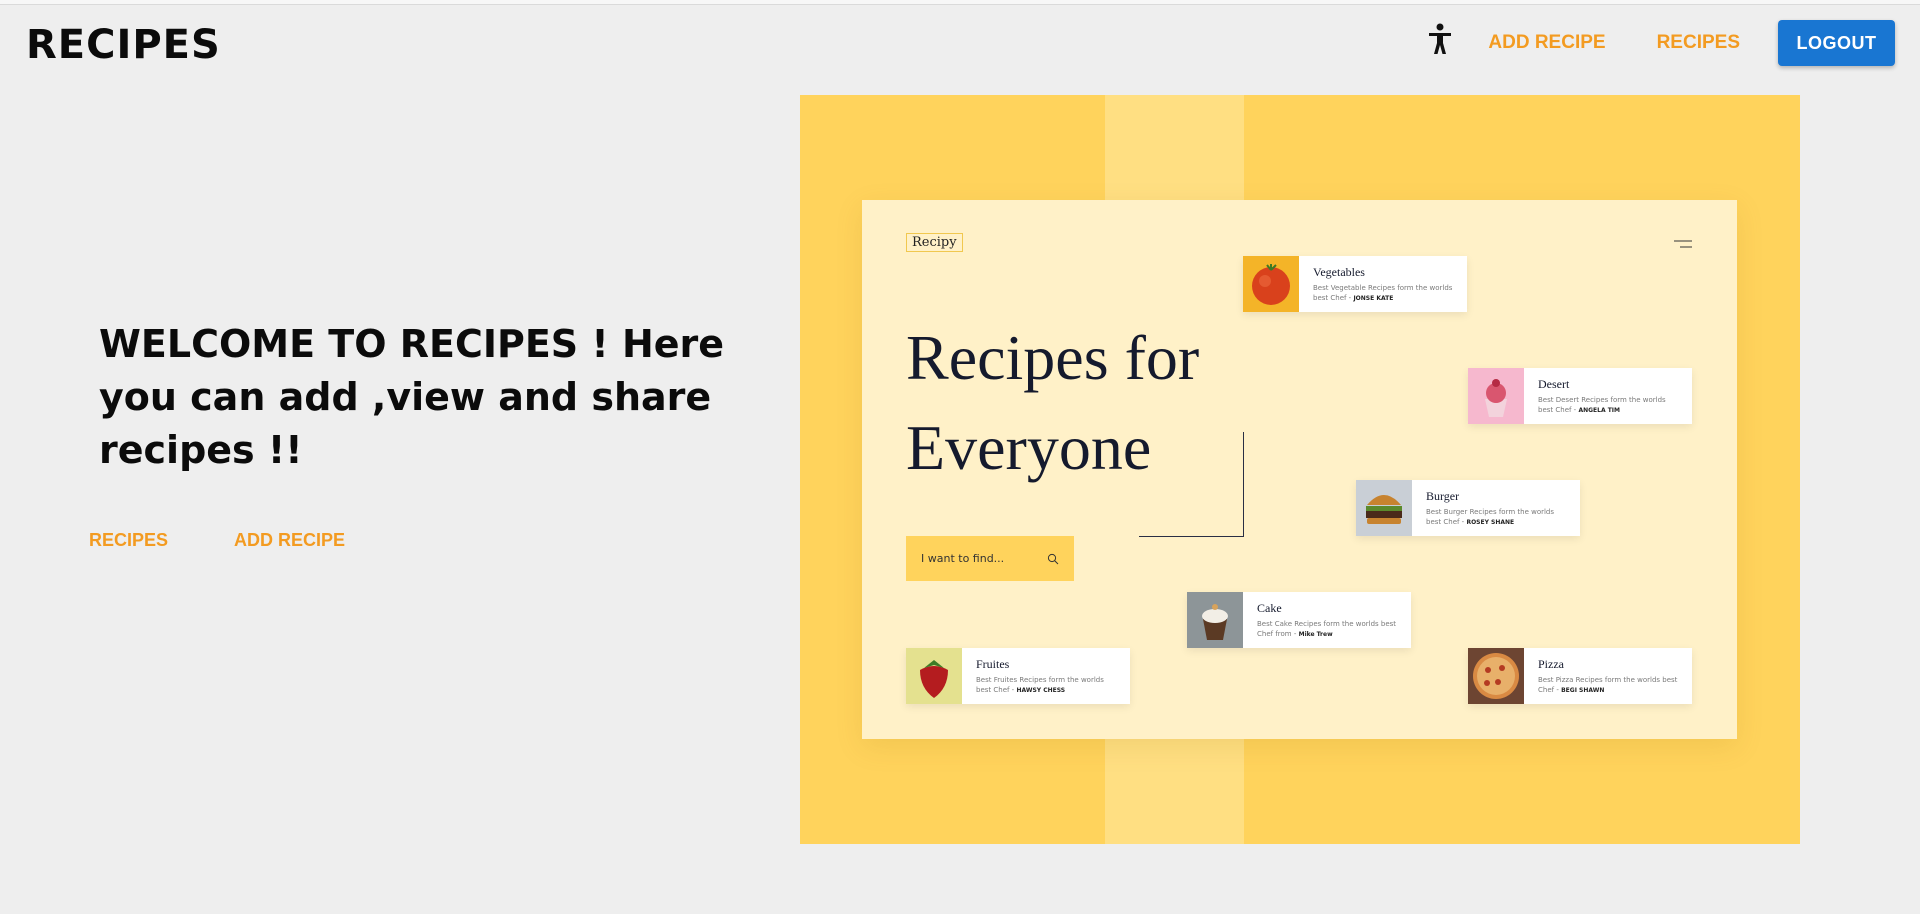 This screenshot has height=914, width=1920. What do you see at coordinates (1551, 664) in the screenshot?
I see `recipe-card-title: Pizza` at bounding box center [1551, 664].